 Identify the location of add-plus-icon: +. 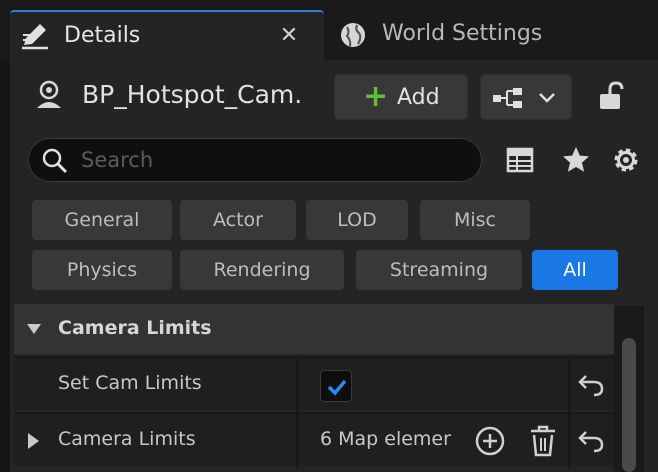
(376, 96).